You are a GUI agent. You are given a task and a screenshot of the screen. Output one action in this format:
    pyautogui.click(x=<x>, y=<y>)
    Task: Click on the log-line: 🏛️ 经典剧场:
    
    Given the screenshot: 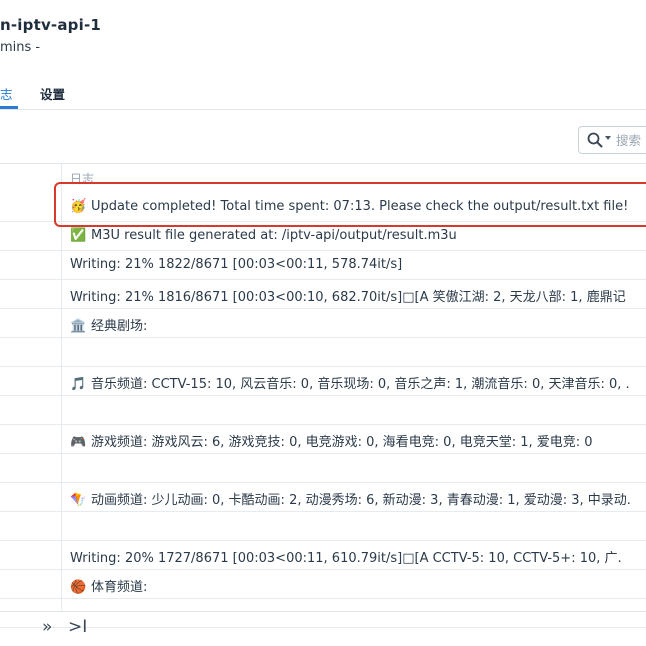 What is the action you would take?
    pyautogui.click(x=108, y=324)
    